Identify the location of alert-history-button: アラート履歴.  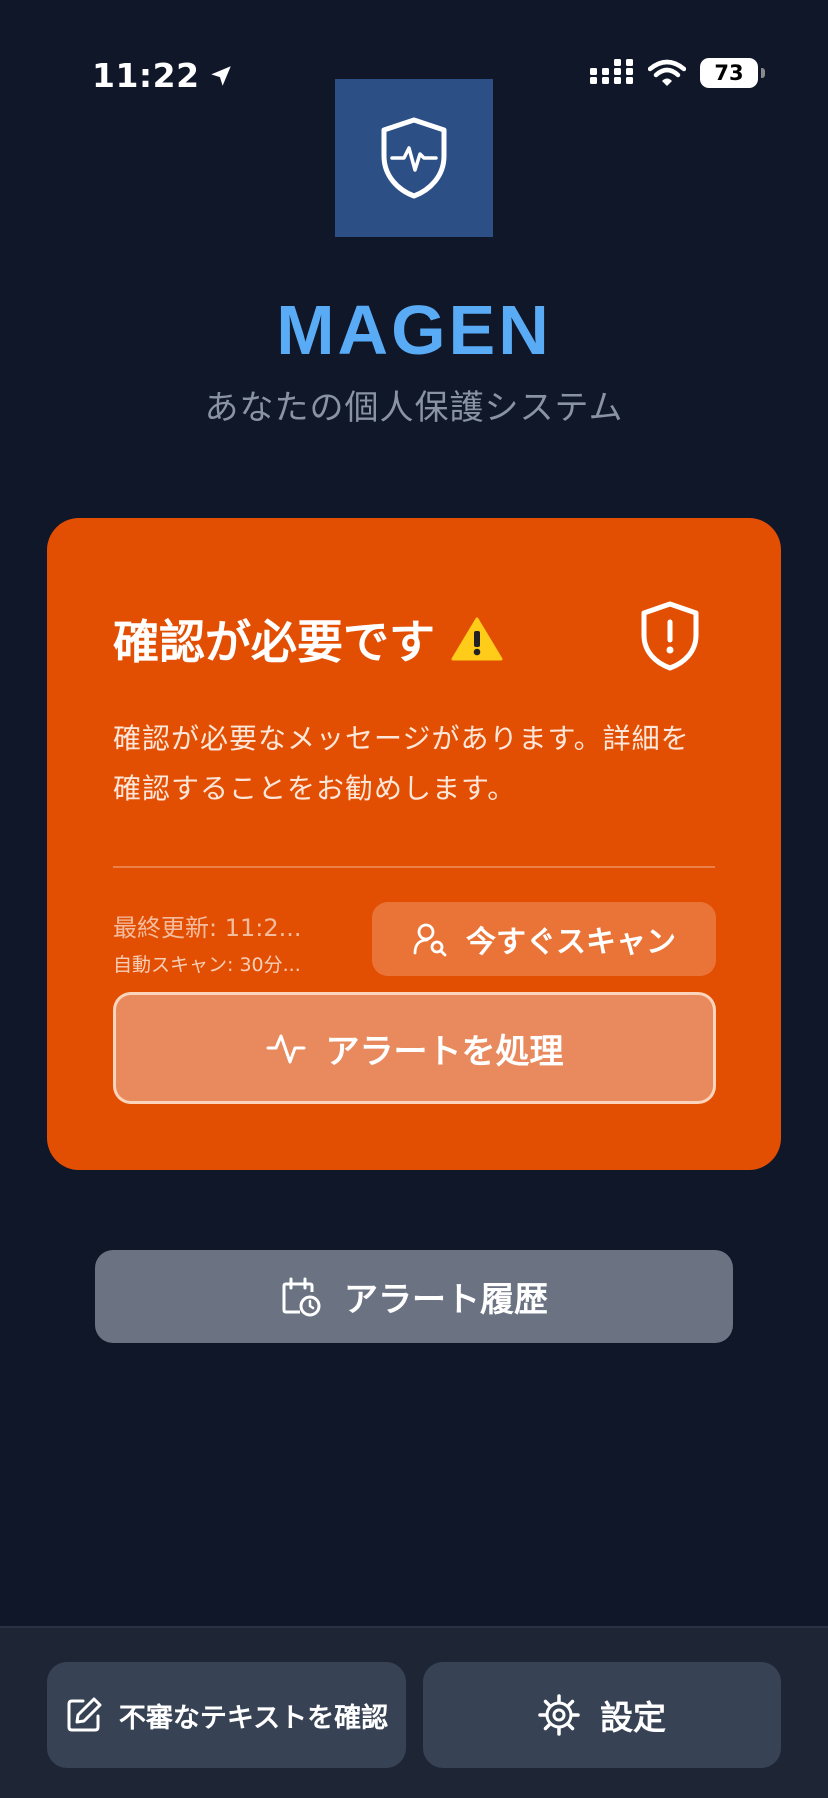
(414, 1296).